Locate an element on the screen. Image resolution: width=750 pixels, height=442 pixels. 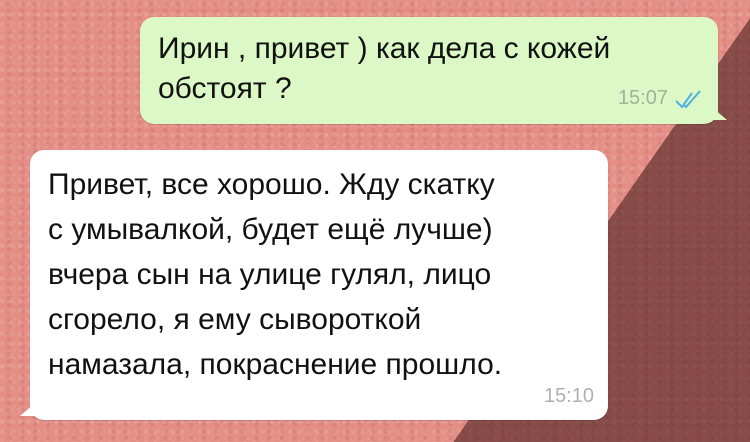
outgoing-message-time: 15:07 is located at coordinates (642, 98).